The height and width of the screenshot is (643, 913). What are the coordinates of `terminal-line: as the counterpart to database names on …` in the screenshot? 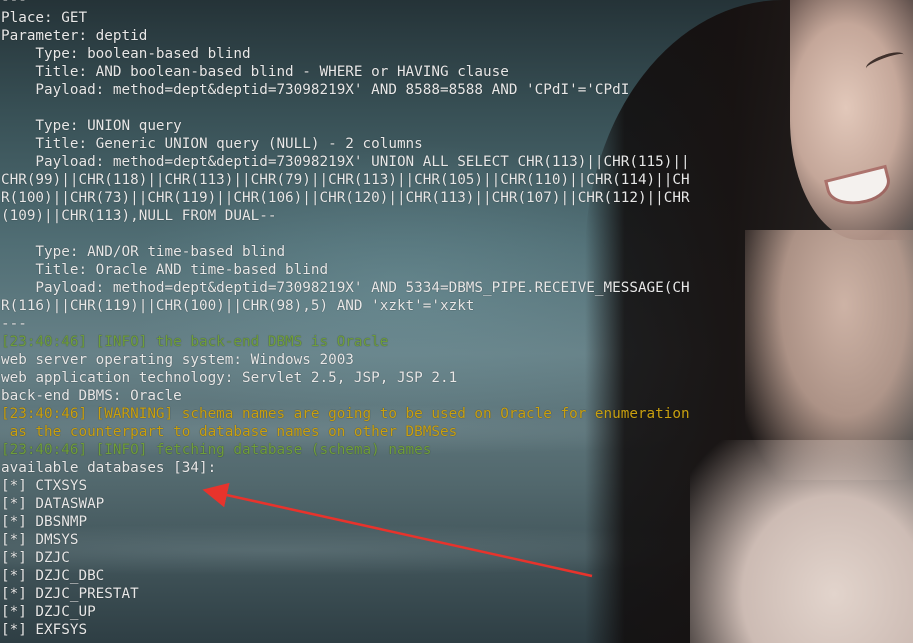 It's located at (229, 432).